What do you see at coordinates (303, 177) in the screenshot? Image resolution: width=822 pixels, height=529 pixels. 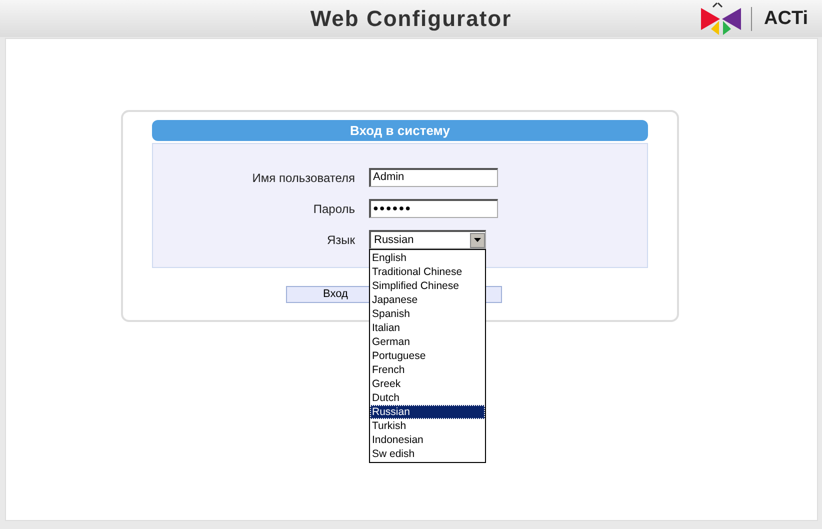 I see `field-label: Имя пользователя` at bounding box center [303, 177].